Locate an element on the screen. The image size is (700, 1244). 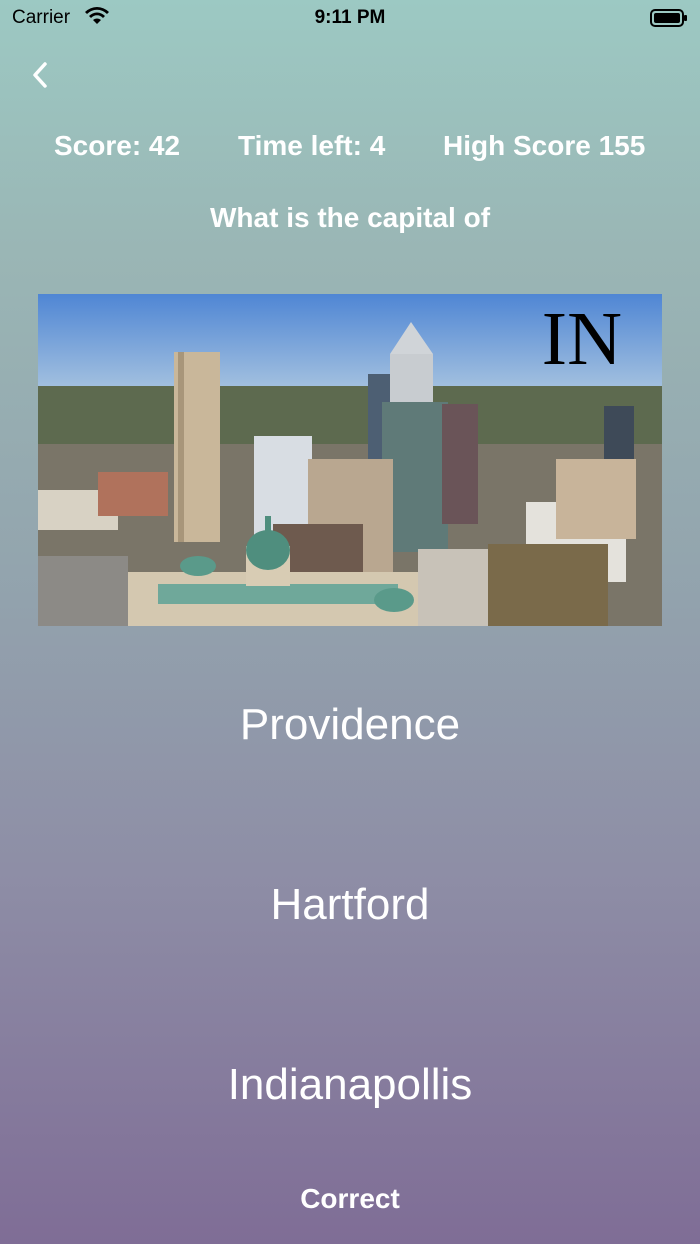
time-left-label: Time left: 4 is located at coordinates (312, 145).